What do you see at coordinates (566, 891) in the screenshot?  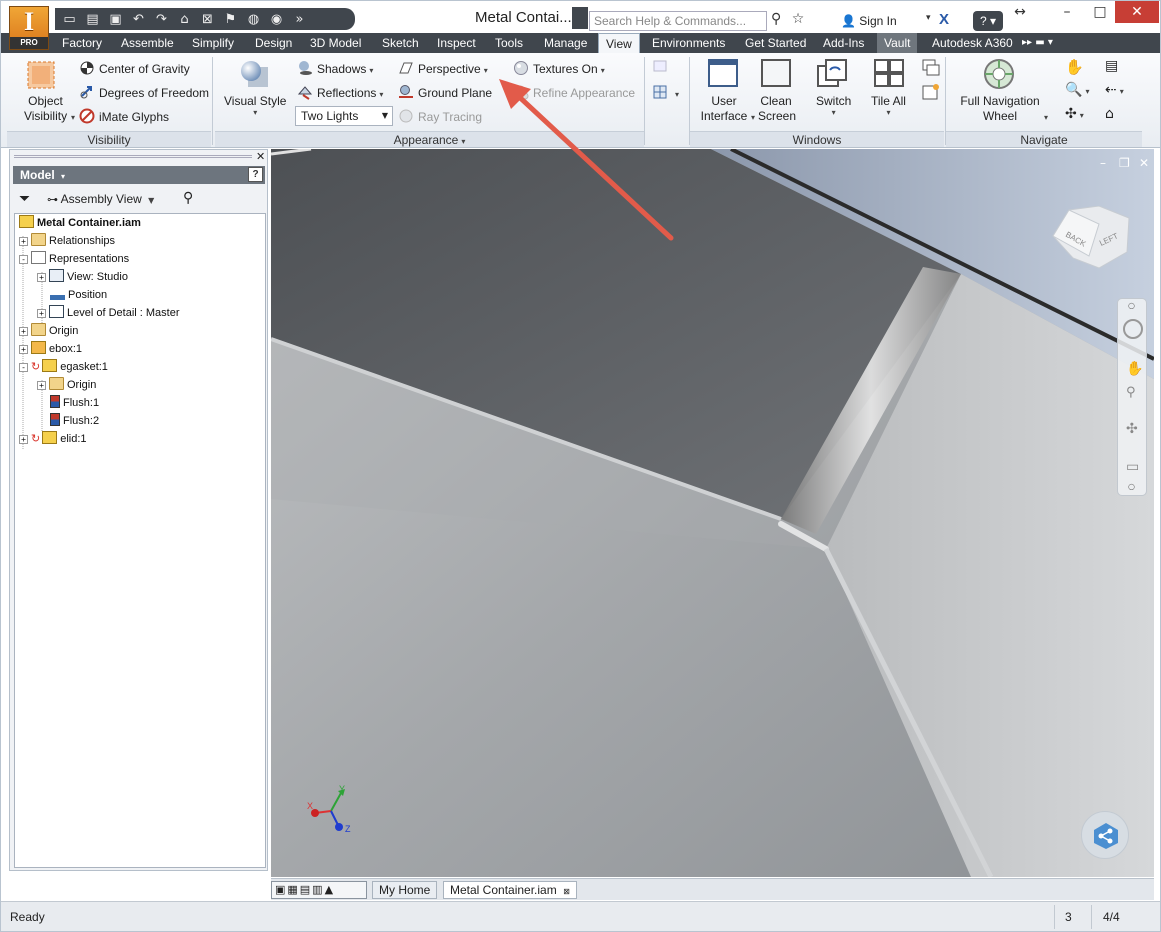 I see `close-tab-icon: ⊠` at bounding box center [566, 891].